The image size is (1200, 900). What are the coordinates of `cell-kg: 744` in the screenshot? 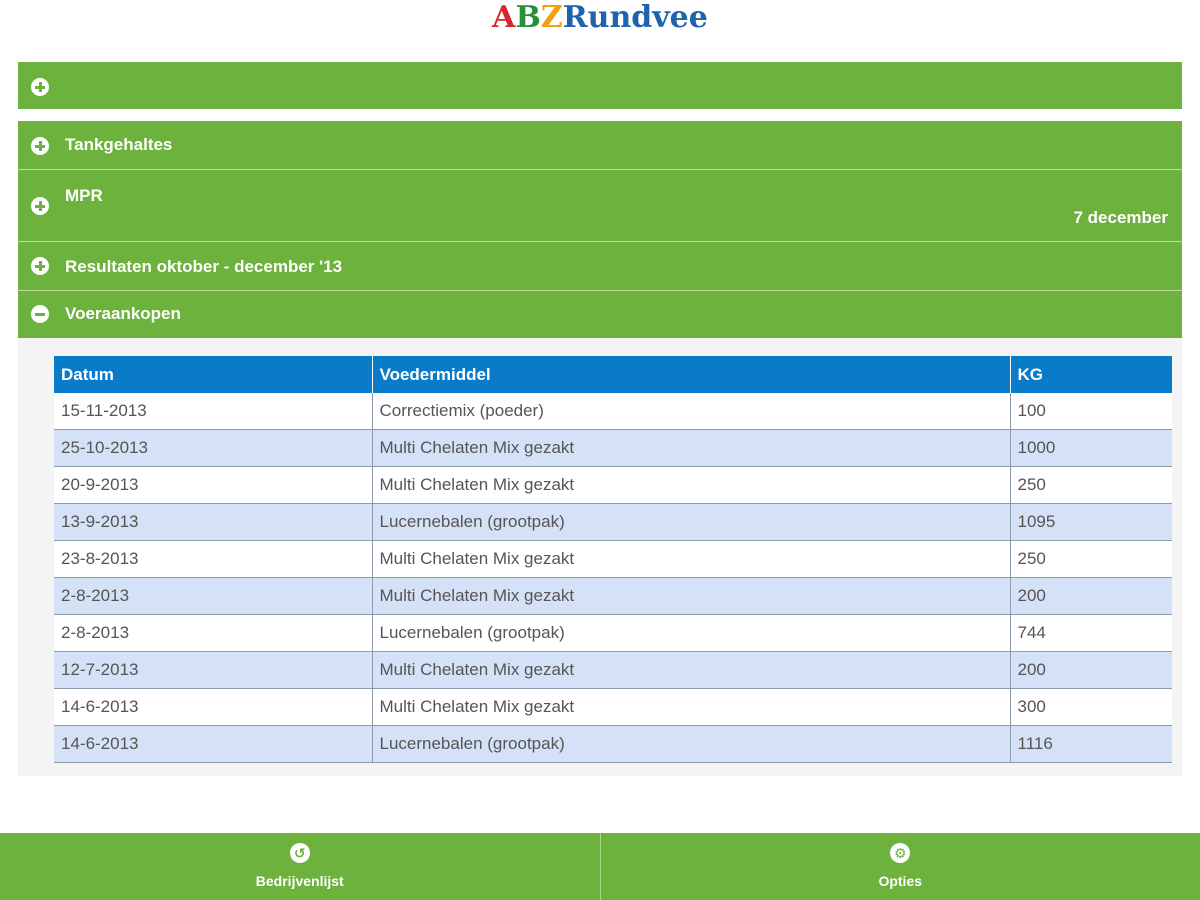 It's located at (1090, 633).